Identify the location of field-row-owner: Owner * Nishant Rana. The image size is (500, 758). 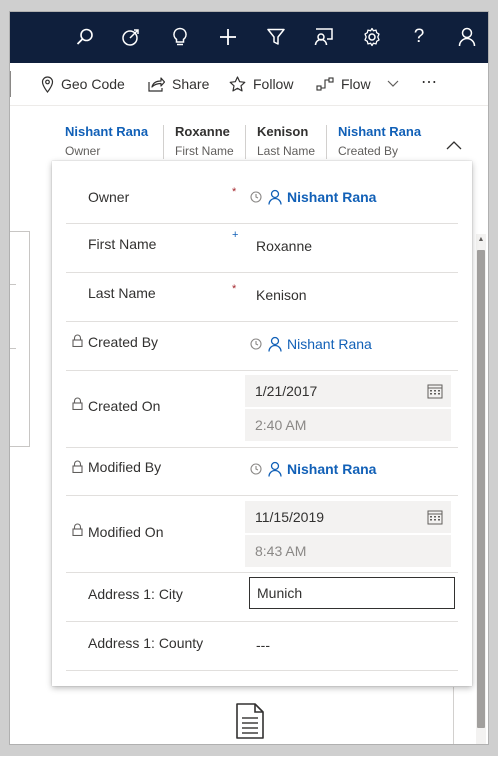
(262, 199).